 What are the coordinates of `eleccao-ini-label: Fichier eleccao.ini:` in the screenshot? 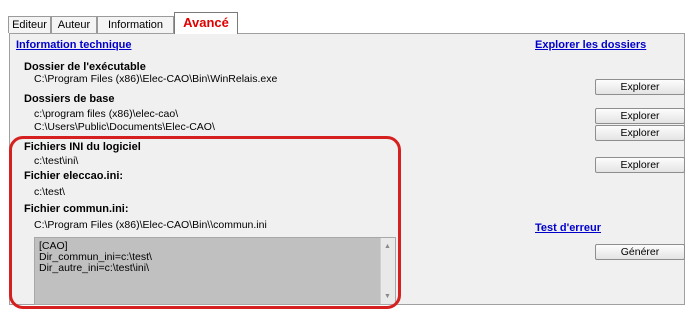 It's located at (74, 176).